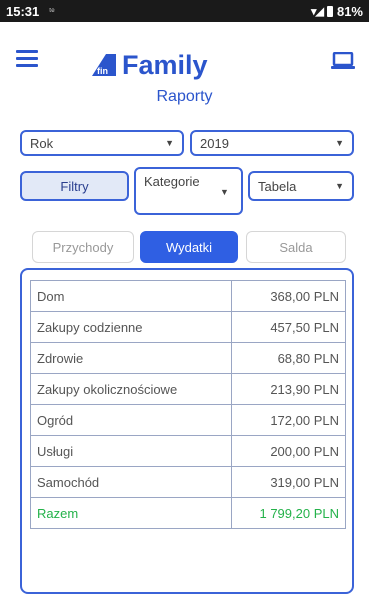 This screenshot has width=369, height=601. I want to click on hamburger-menu-icon, so click(27, 59).